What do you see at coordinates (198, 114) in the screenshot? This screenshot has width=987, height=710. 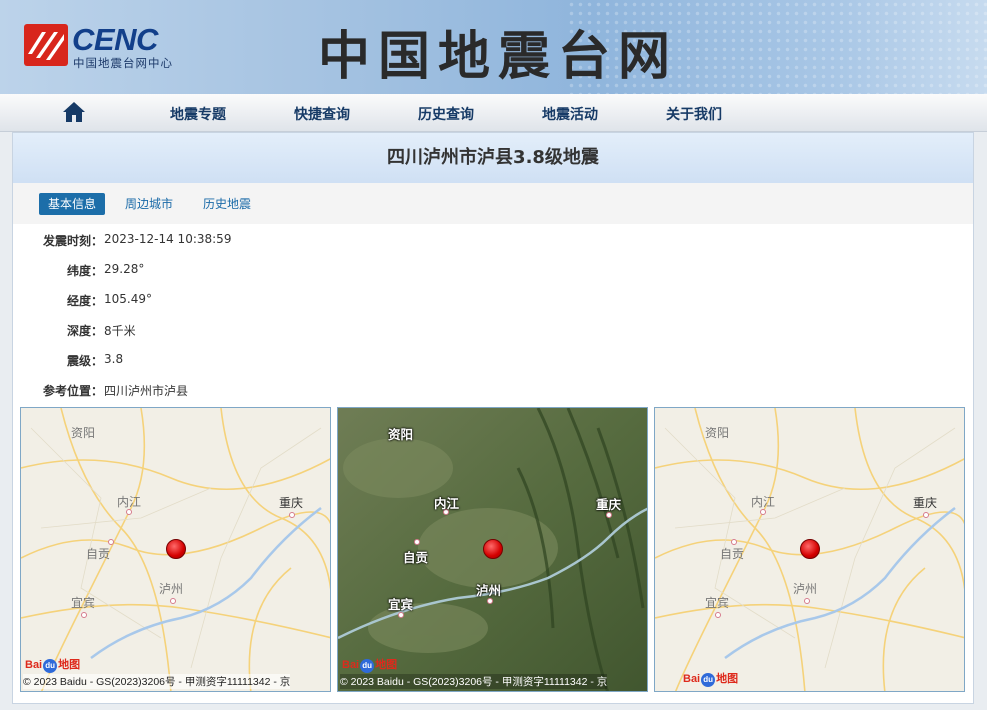 I see `nav-item-topics: 地震专题` at bounding box center [198, 114].